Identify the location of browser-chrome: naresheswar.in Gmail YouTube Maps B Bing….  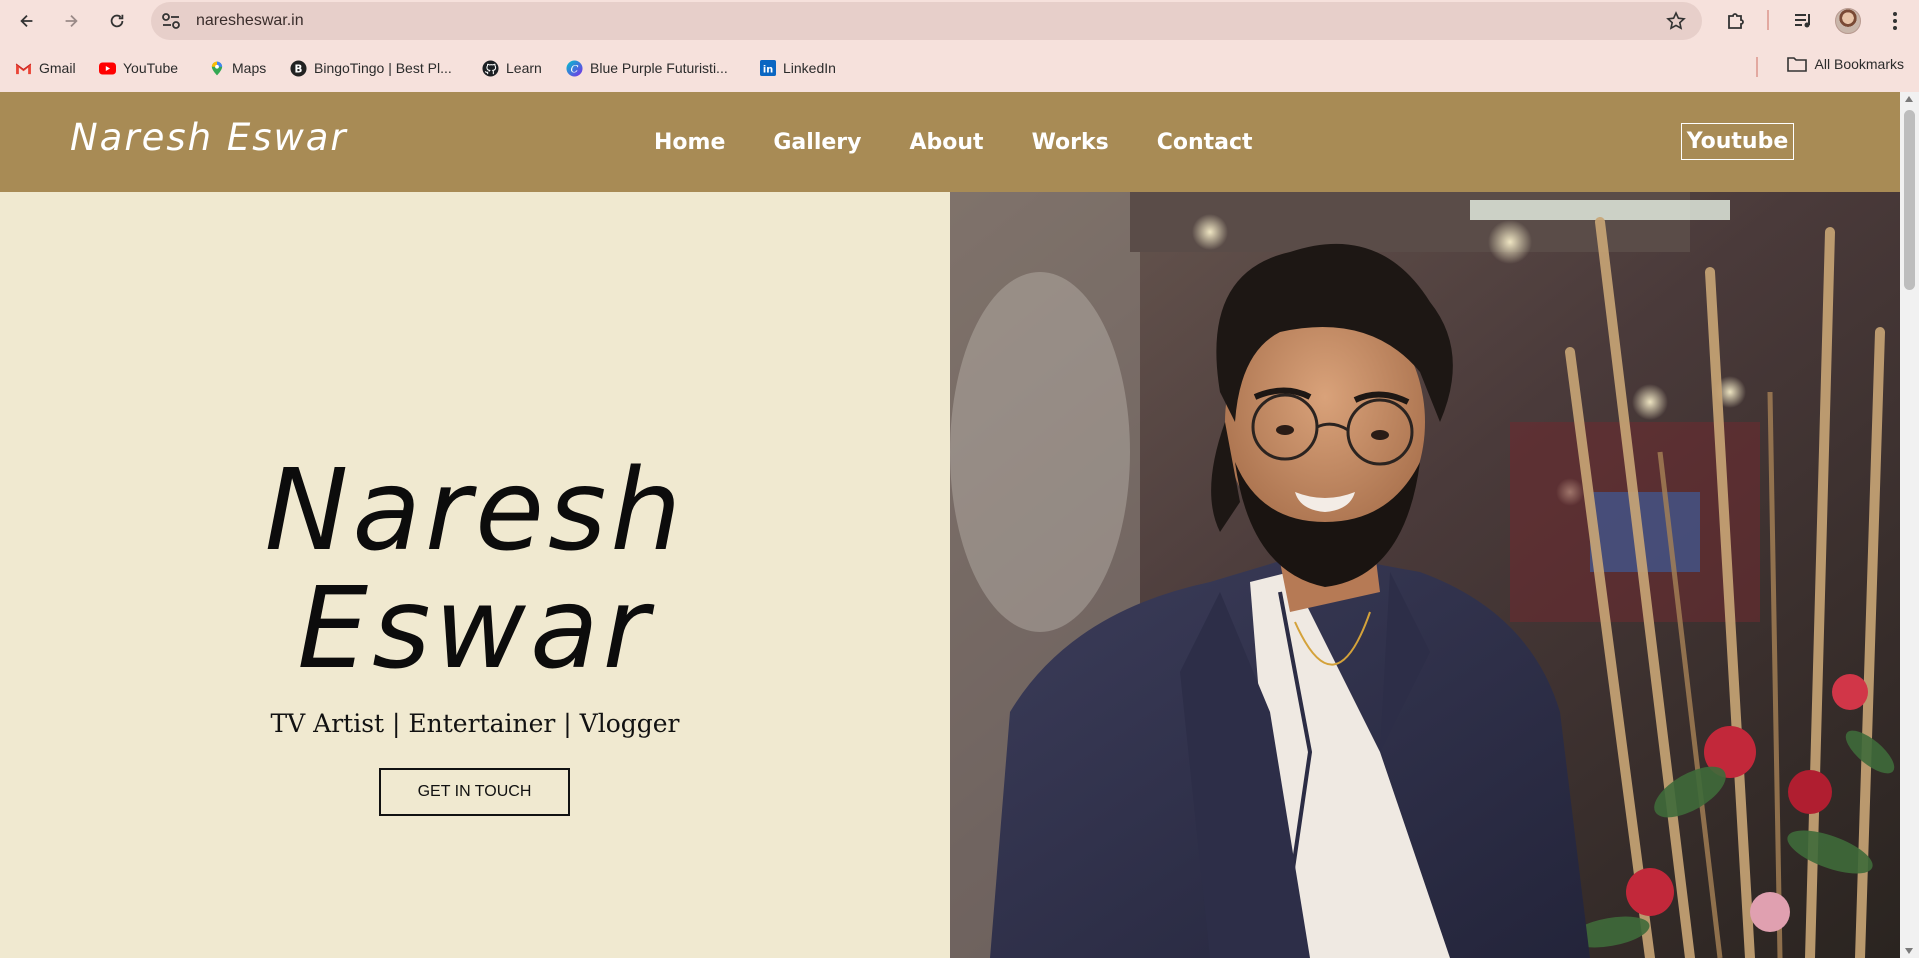
(959, 46).